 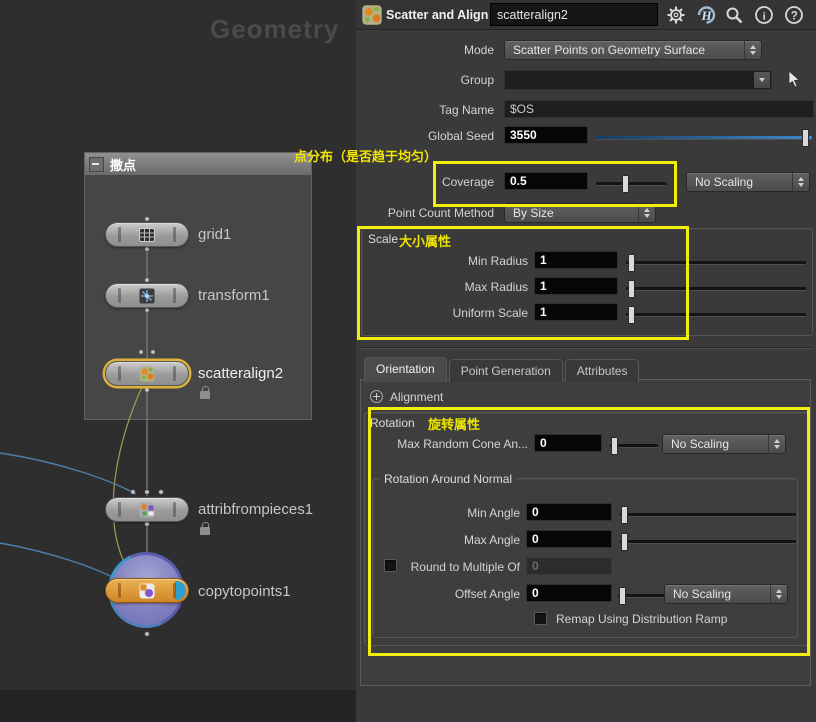 I want to click on max-angle-field: 0, so click(x=569, y=539).